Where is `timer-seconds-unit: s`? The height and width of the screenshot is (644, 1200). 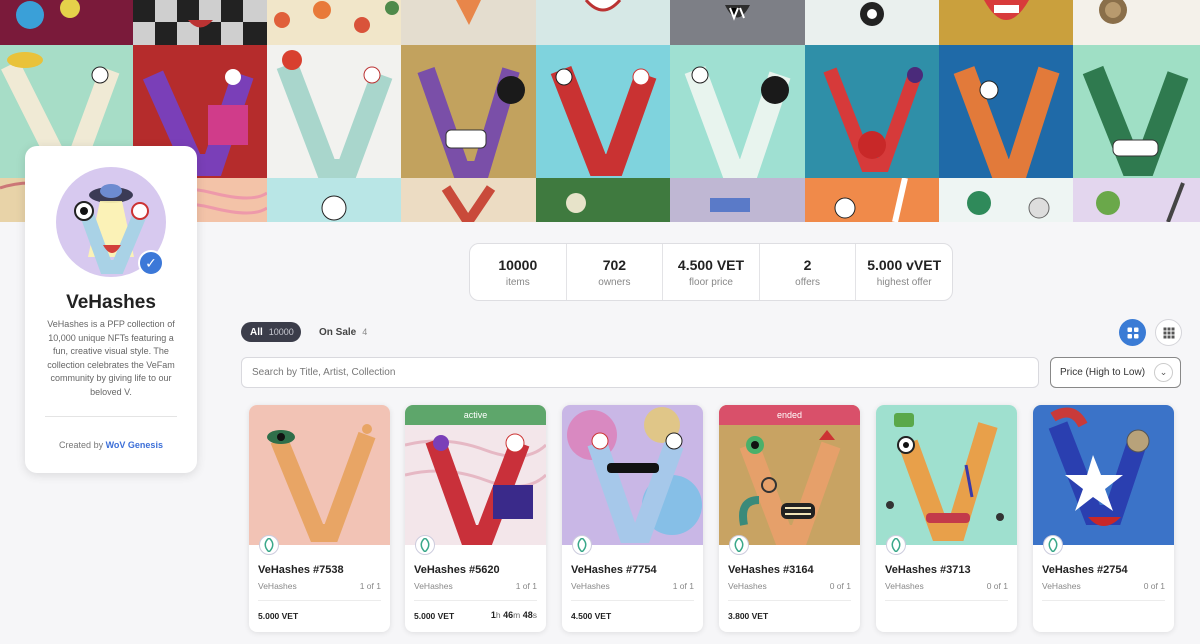
timer-seconds-unit: s is located at coordinates (534, 615).